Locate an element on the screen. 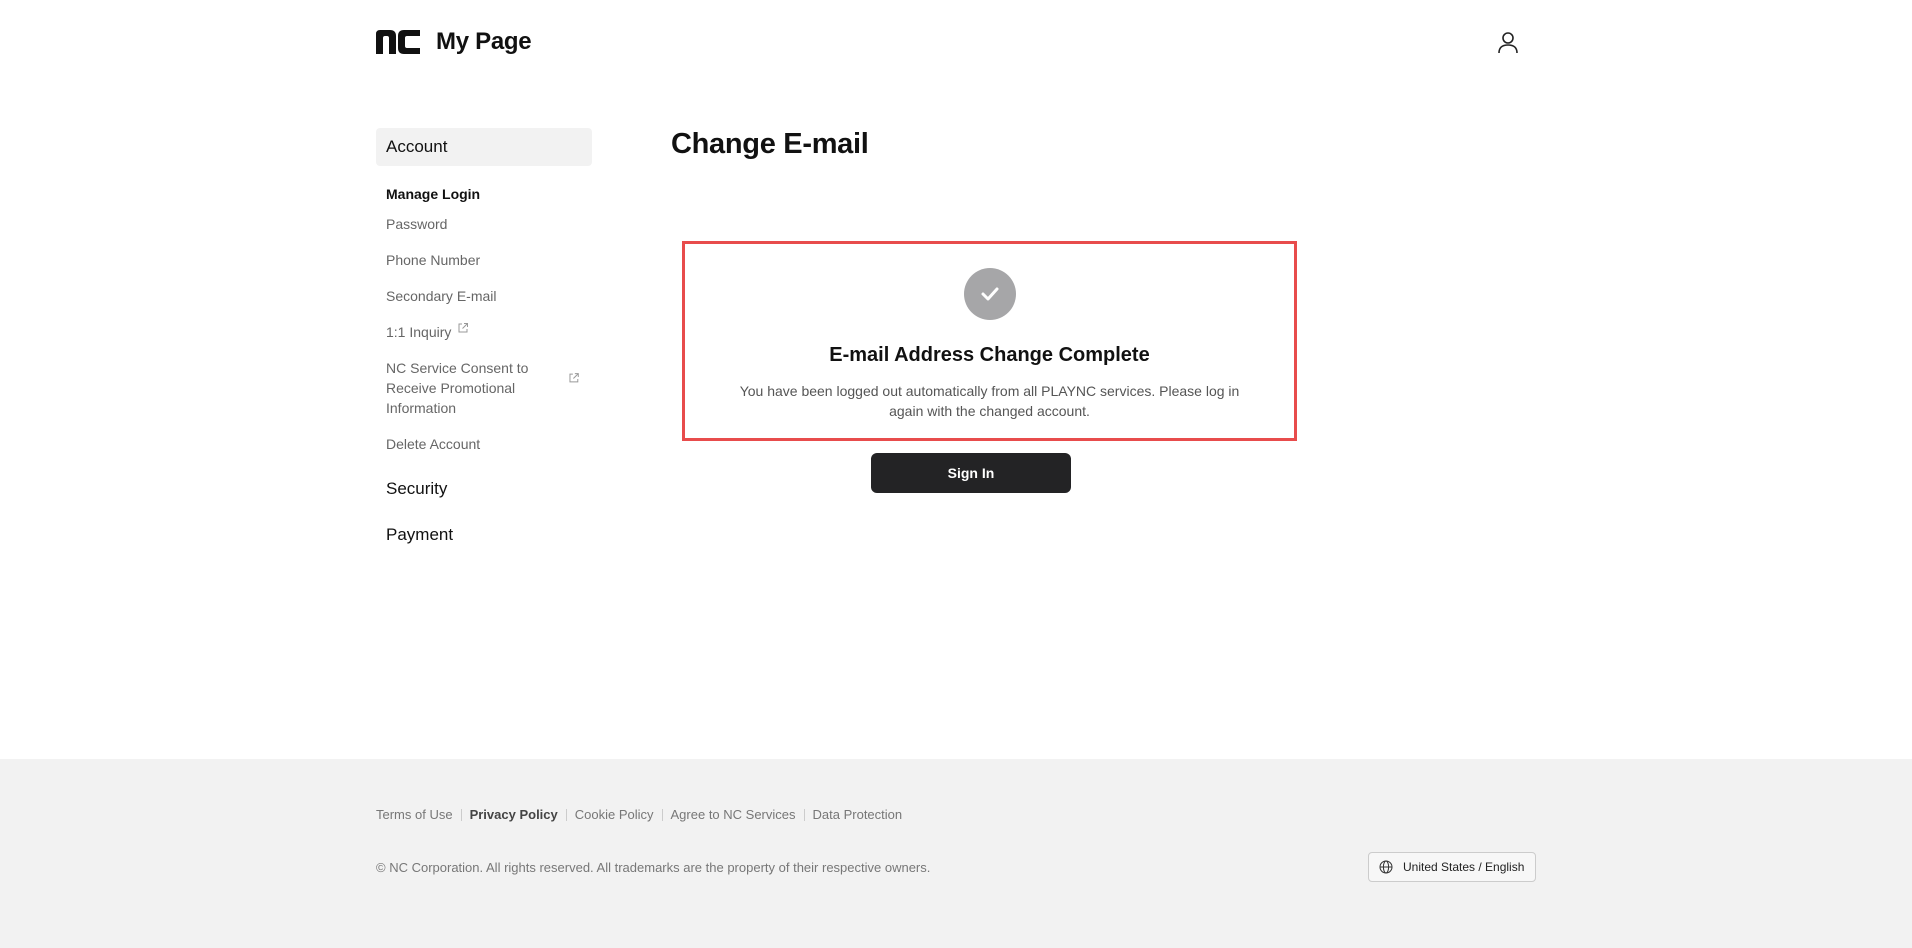 The image size is (1912, 948). sidebar-section-payment: Payment is located at coordinates (484, 535).